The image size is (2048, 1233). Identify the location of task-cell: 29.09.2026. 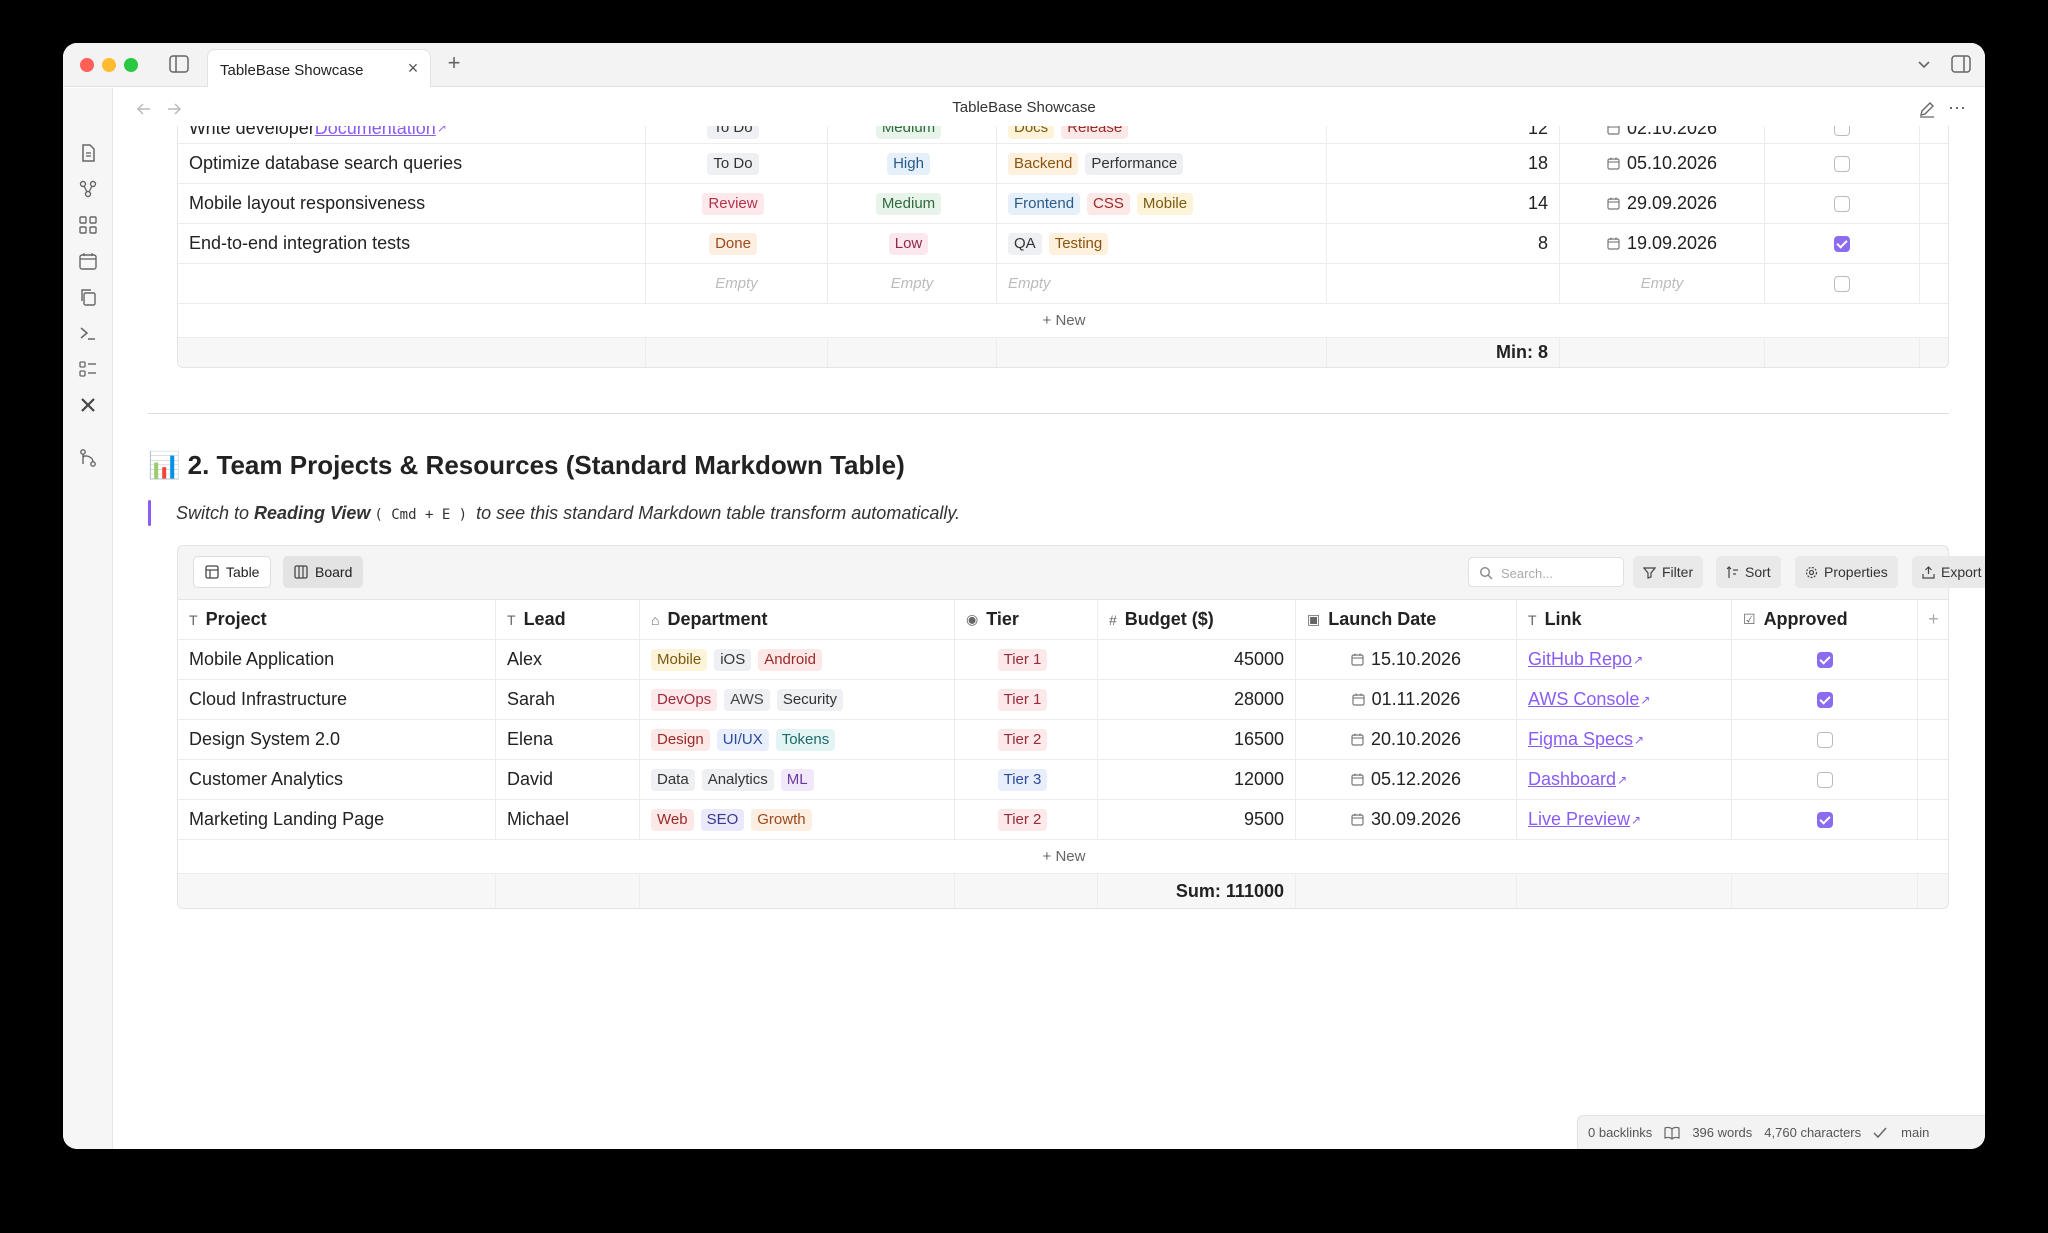
(1662, 203).